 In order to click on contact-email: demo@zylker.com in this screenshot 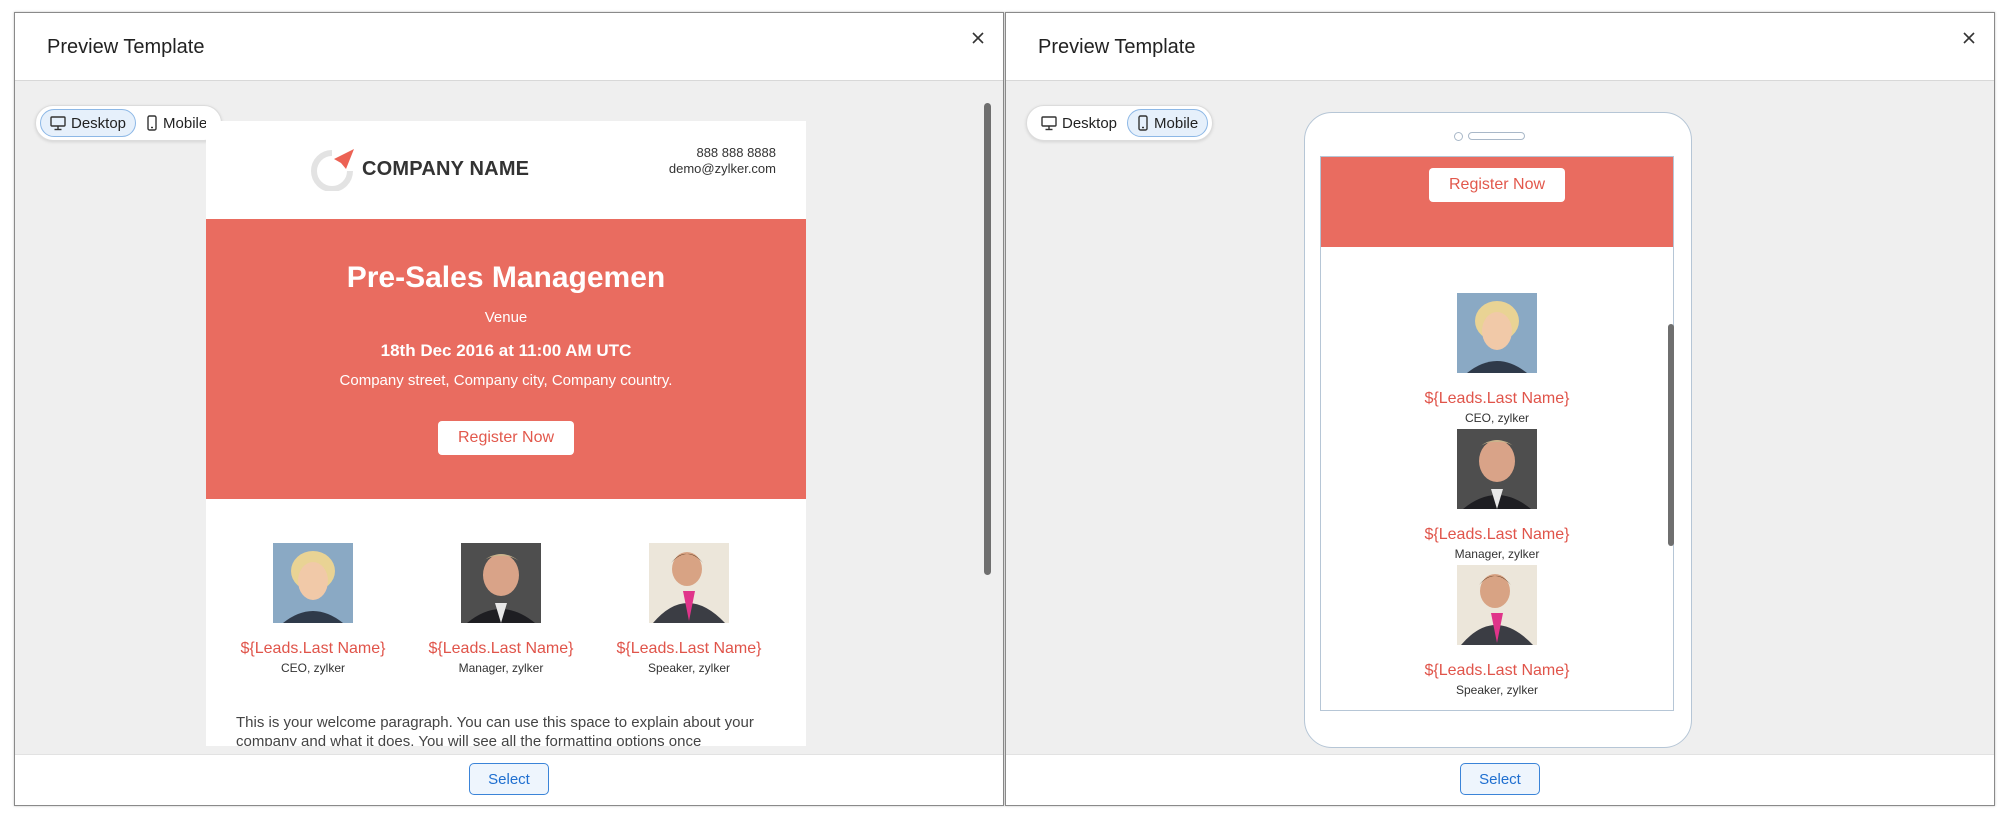, I will do `click(722, 169)`.